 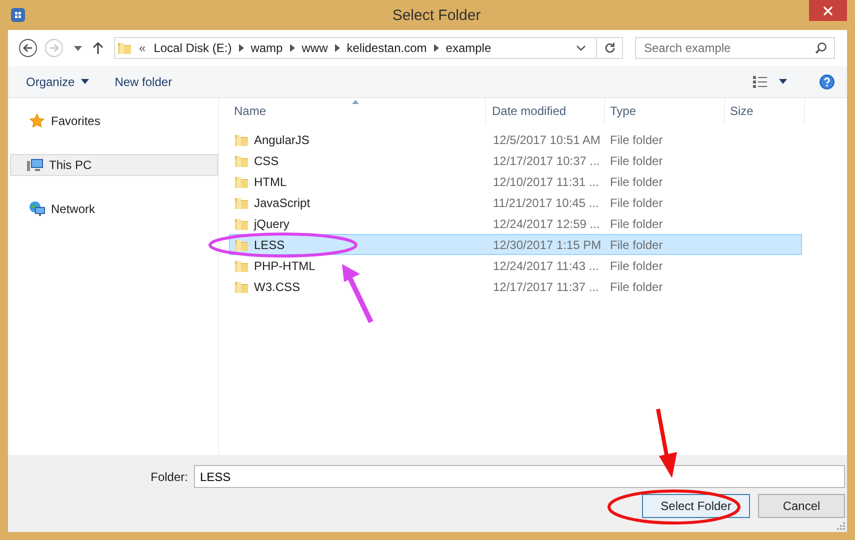 What do you see at coordinates (765, 111) in the screenshot?
I see `column-header: Size` at bounding box center [765, 111].